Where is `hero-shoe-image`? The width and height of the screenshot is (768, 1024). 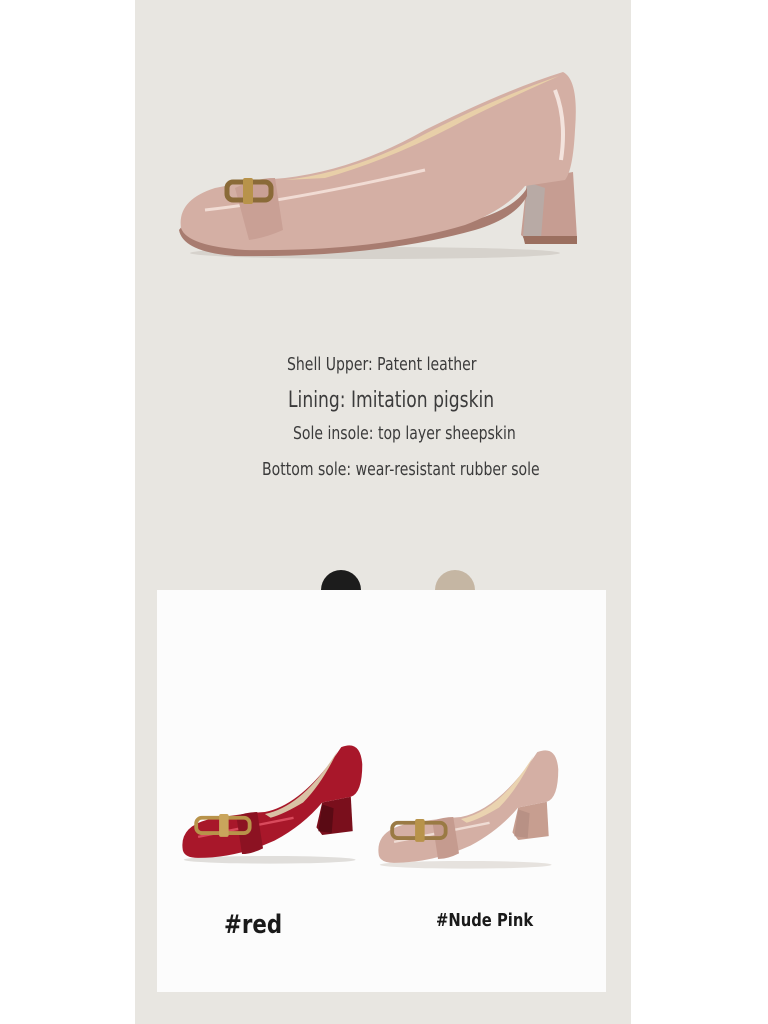 hero-shoe-image is located at coordinates (378, 165).